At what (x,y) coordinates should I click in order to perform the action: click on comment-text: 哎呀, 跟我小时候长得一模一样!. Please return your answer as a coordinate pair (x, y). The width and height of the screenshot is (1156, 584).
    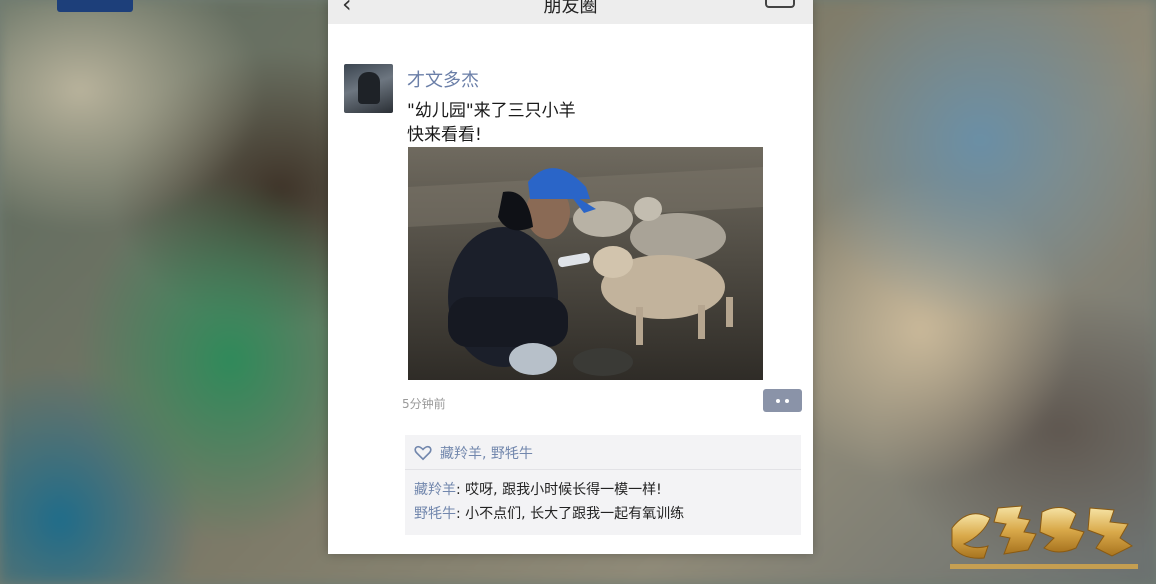
    Looking at the image, I should click on (563, 490).